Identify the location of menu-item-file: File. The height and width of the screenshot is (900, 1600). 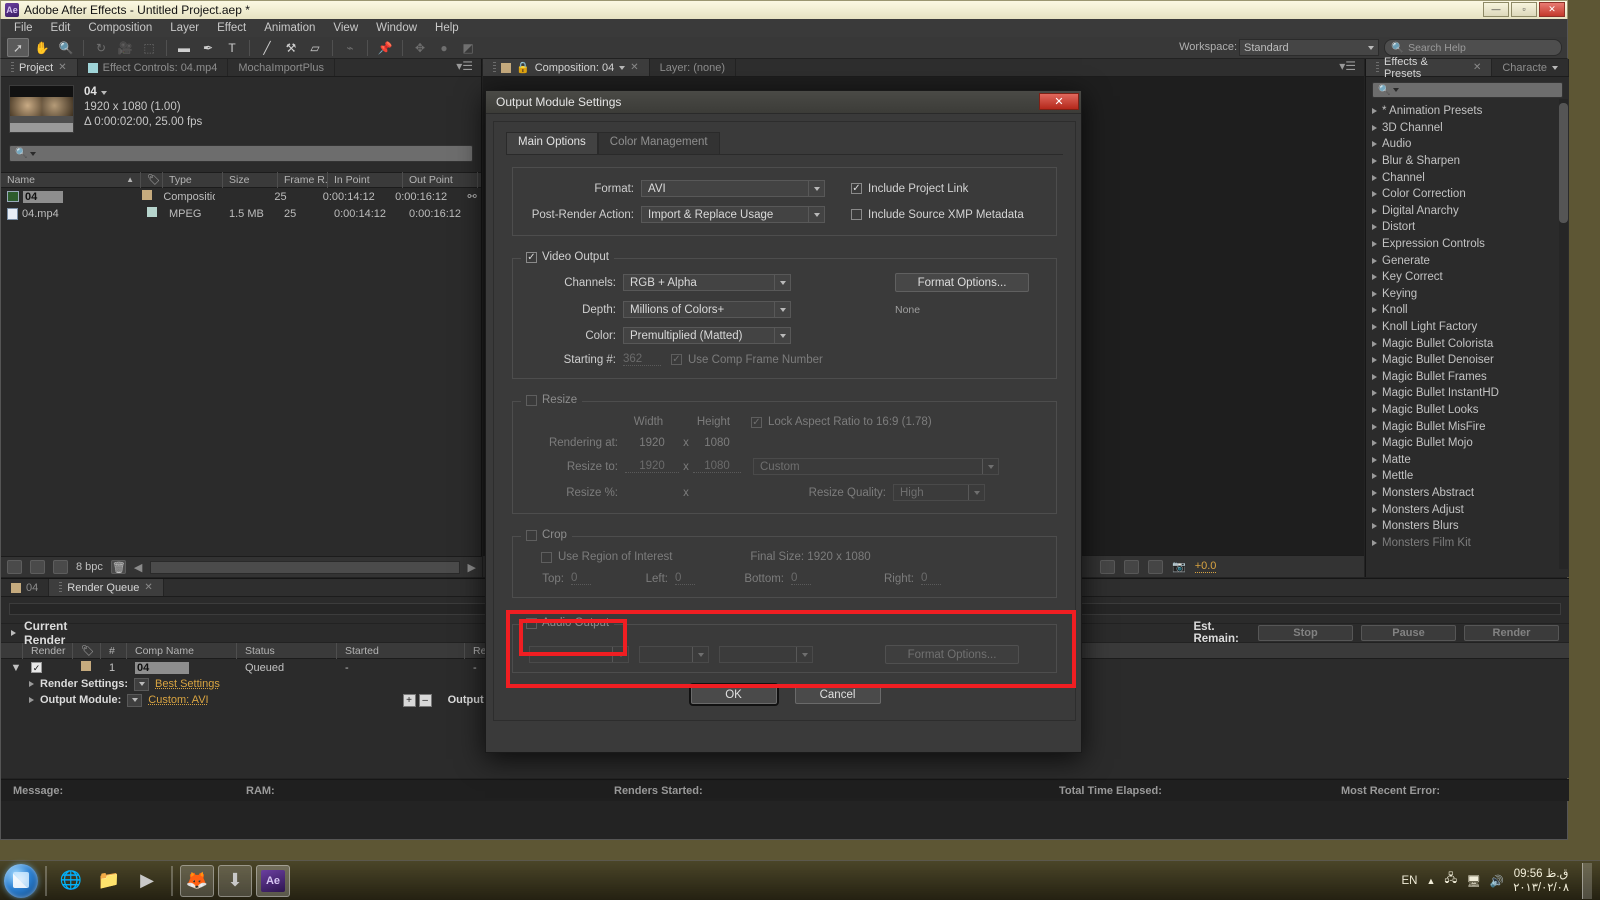
(23, 28).